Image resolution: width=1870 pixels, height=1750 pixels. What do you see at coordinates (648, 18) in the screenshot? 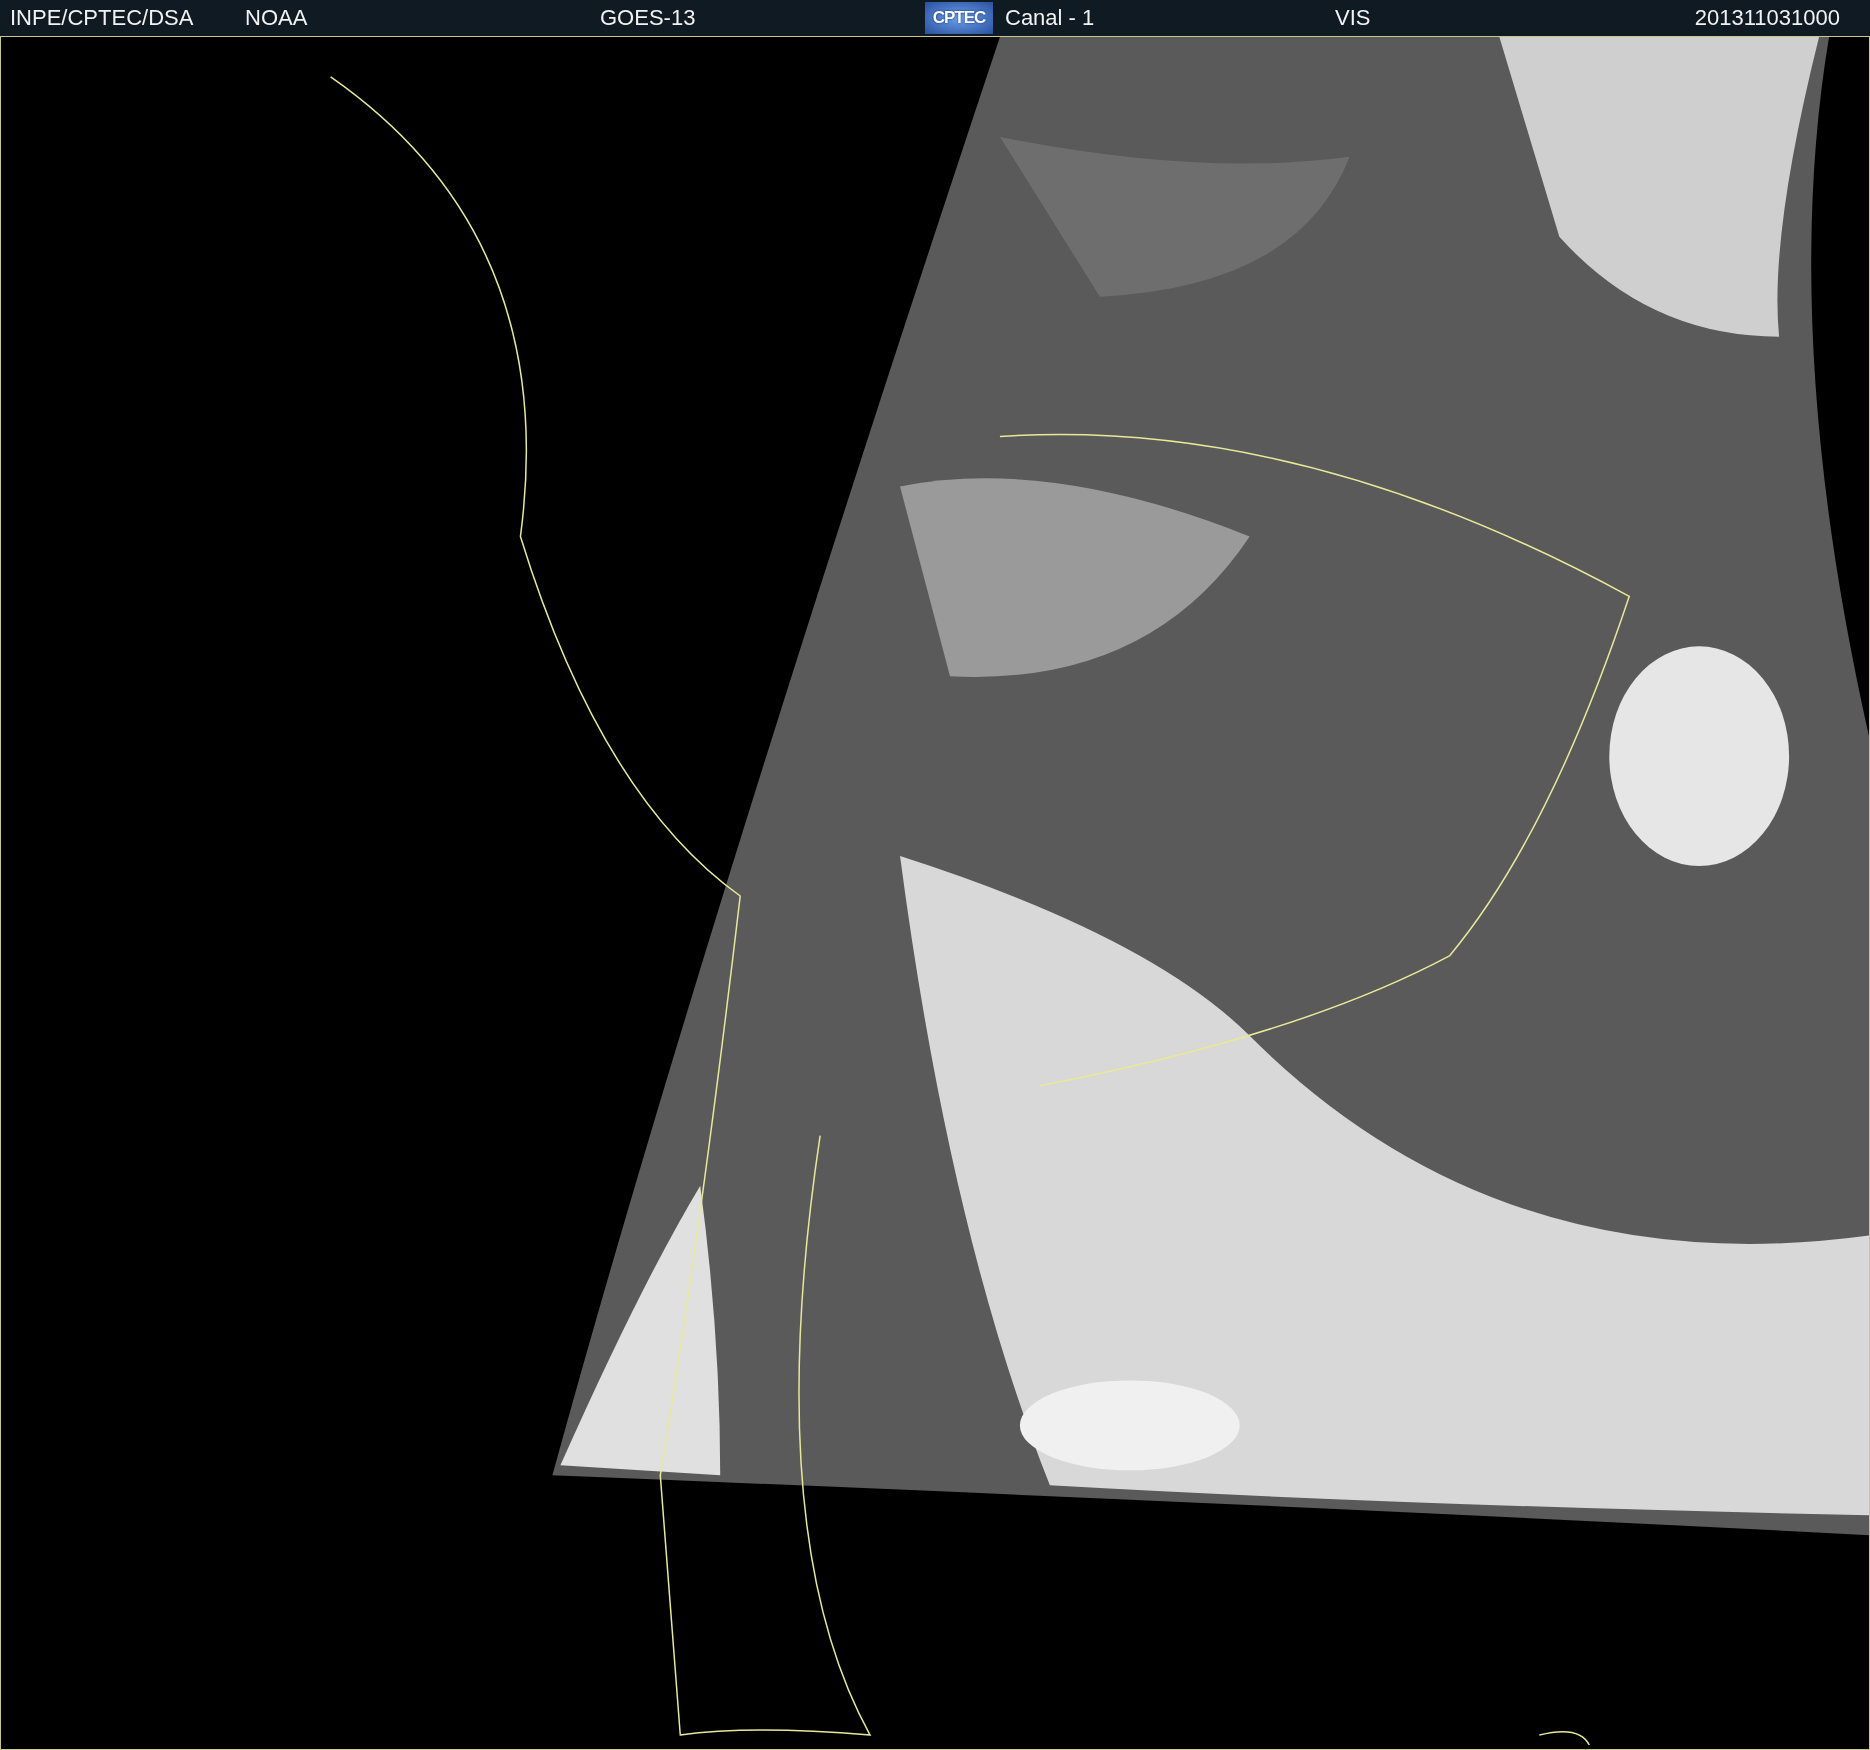
I see `satellite-label: GOES-13` at bounding box center [648, 18].